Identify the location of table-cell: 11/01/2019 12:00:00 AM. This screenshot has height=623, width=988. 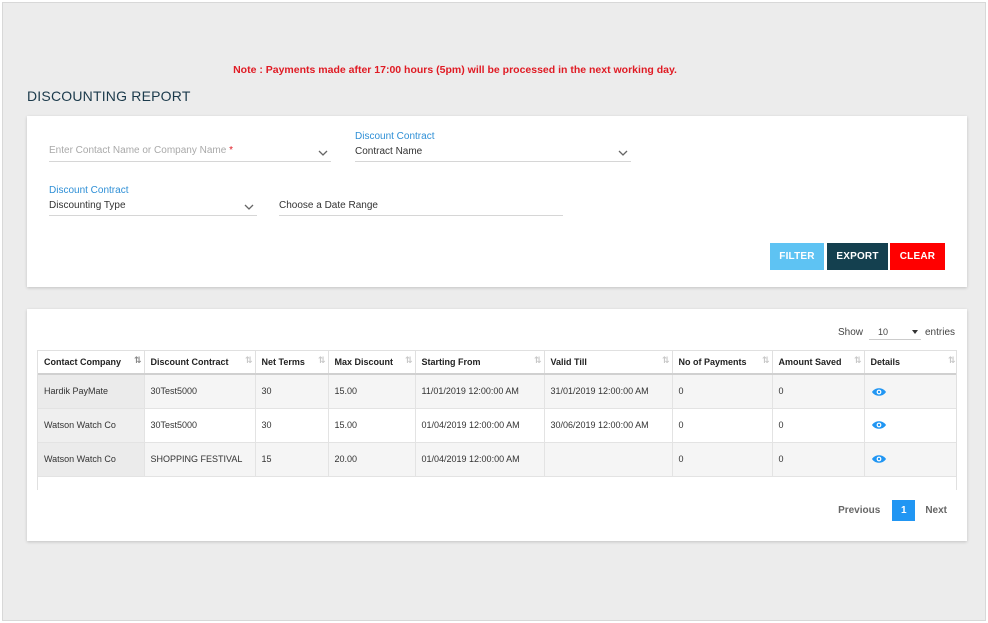
(480, 391).